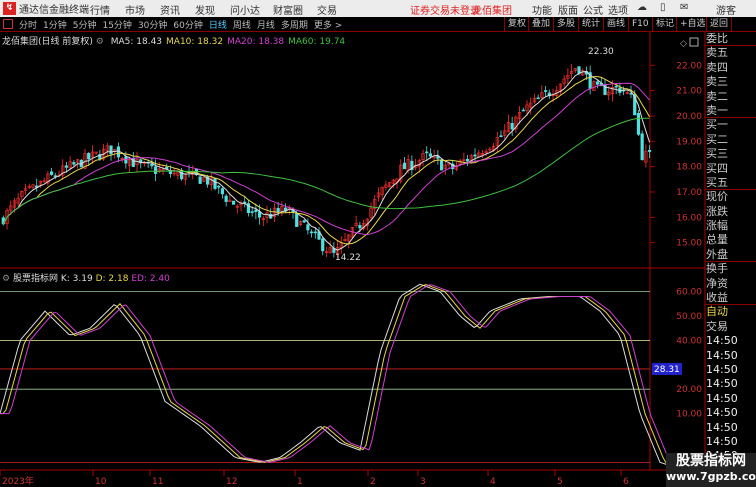 This screenshot has height=487, width=756. Describe the element at coordinates (560, 482) in the screenshot. I see `x-tick-label: 5` at that location.